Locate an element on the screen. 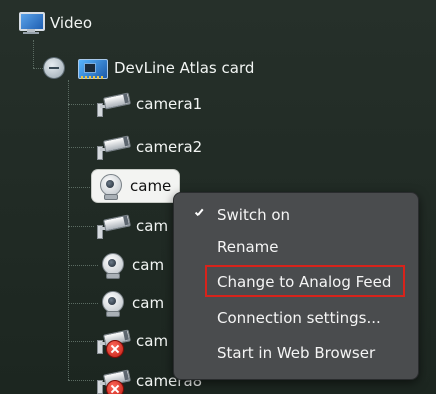 This screenshot has height=394, width=436. collapse-icon is located at coordinates (54, 68).